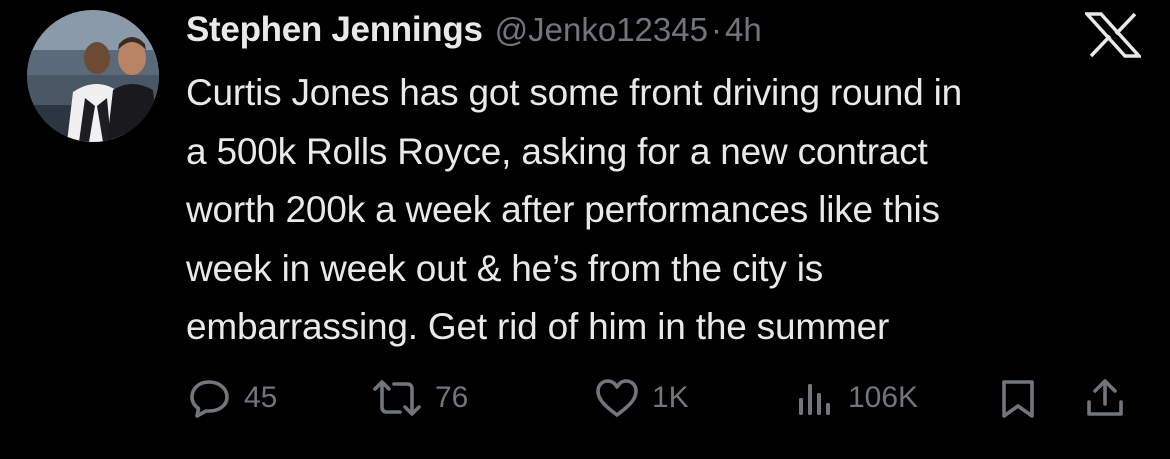 This screenshot has height=459, width=1170. I want to click on author-handle: @Jenko12345, so click(601, 30).